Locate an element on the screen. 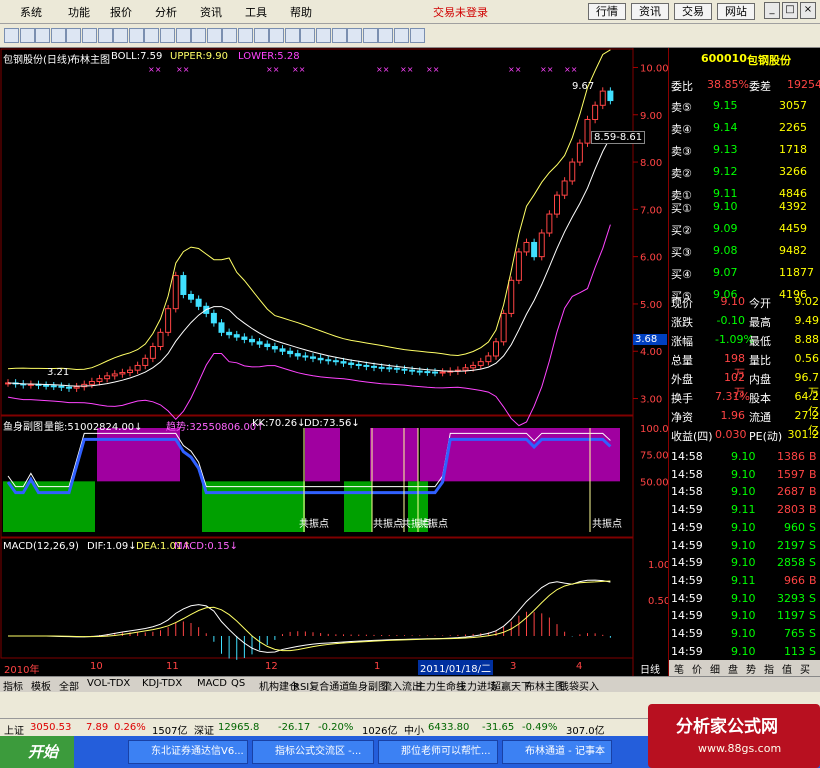 The width and height of the screenshot is (820, 768). quote-tab: 细 is located at coordinates (715, 668).